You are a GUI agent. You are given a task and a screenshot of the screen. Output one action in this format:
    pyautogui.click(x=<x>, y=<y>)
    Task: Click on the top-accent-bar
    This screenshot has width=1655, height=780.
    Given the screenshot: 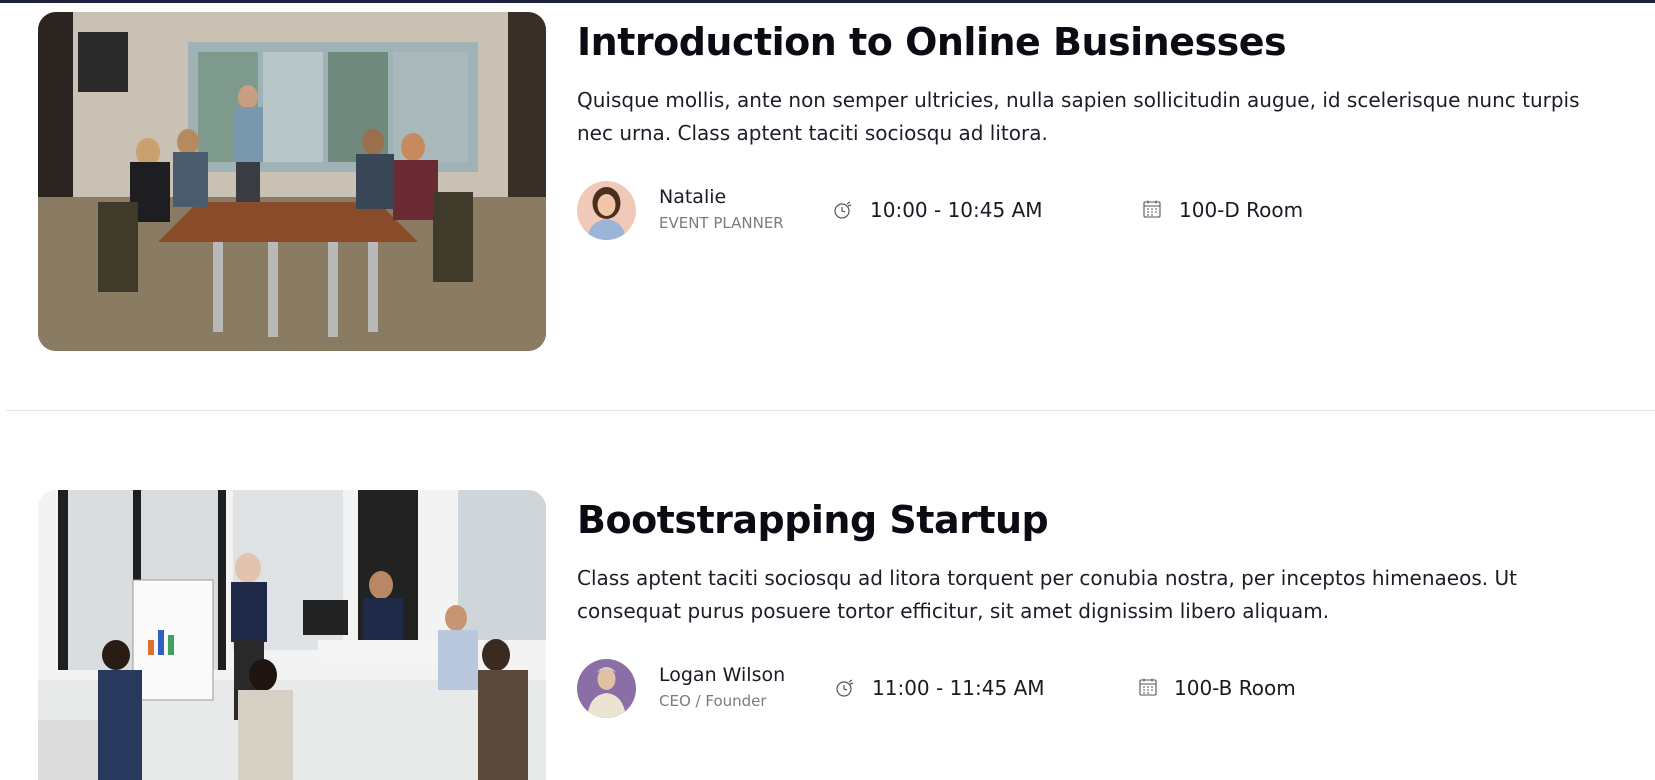 What is the action you would take?
    pyautogui.click(x=827, y=1)
    